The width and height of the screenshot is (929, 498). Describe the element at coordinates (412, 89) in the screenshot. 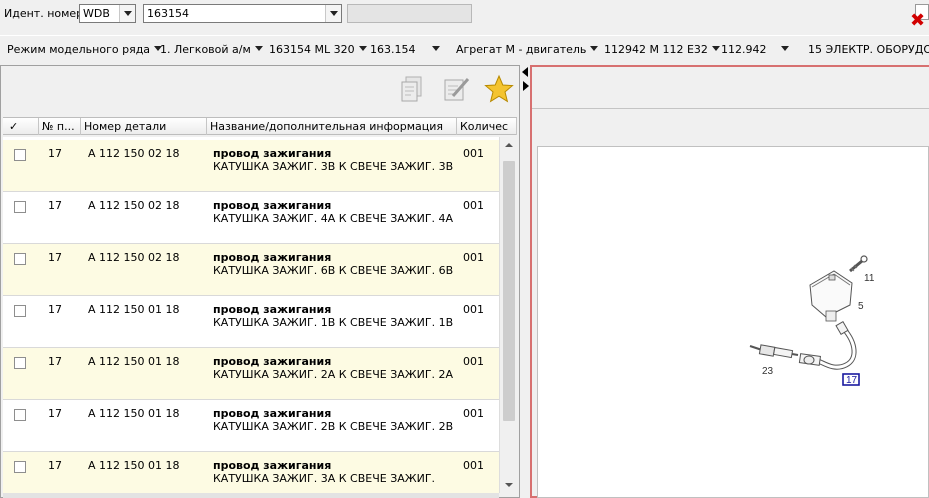

I see `copy-to-list-icon` at that location.